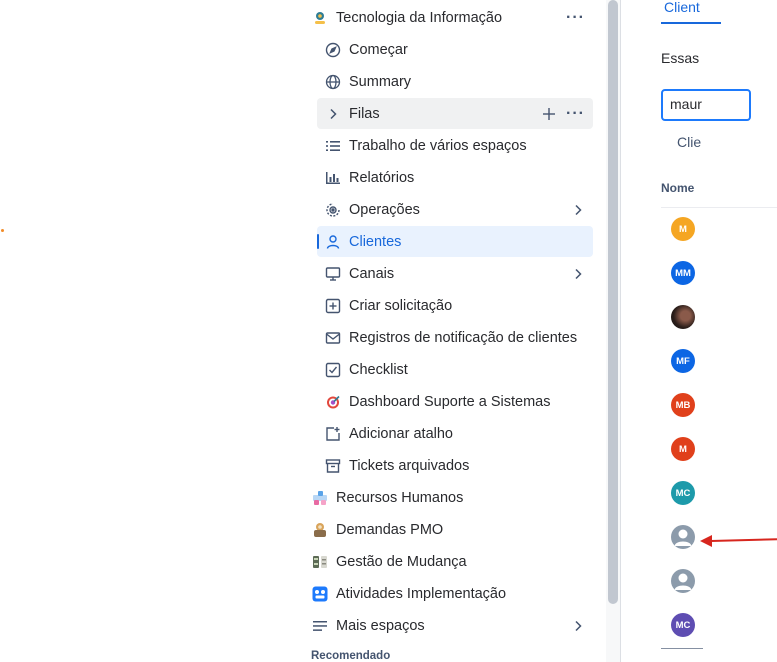  What do you see at coordinates (390, 529) in the screenshot?
I see `space-label: Demandas PMO` at bounding box center [390, 529].